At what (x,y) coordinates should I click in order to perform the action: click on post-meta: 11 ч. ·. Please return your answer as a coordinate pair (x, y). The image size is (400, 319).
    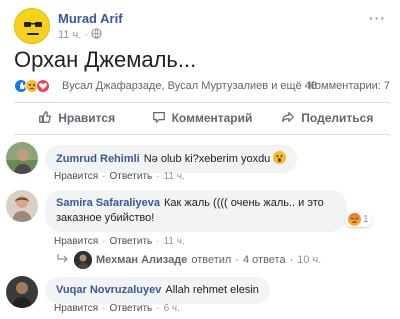
    Looking at the image, I should click on (80, 35).